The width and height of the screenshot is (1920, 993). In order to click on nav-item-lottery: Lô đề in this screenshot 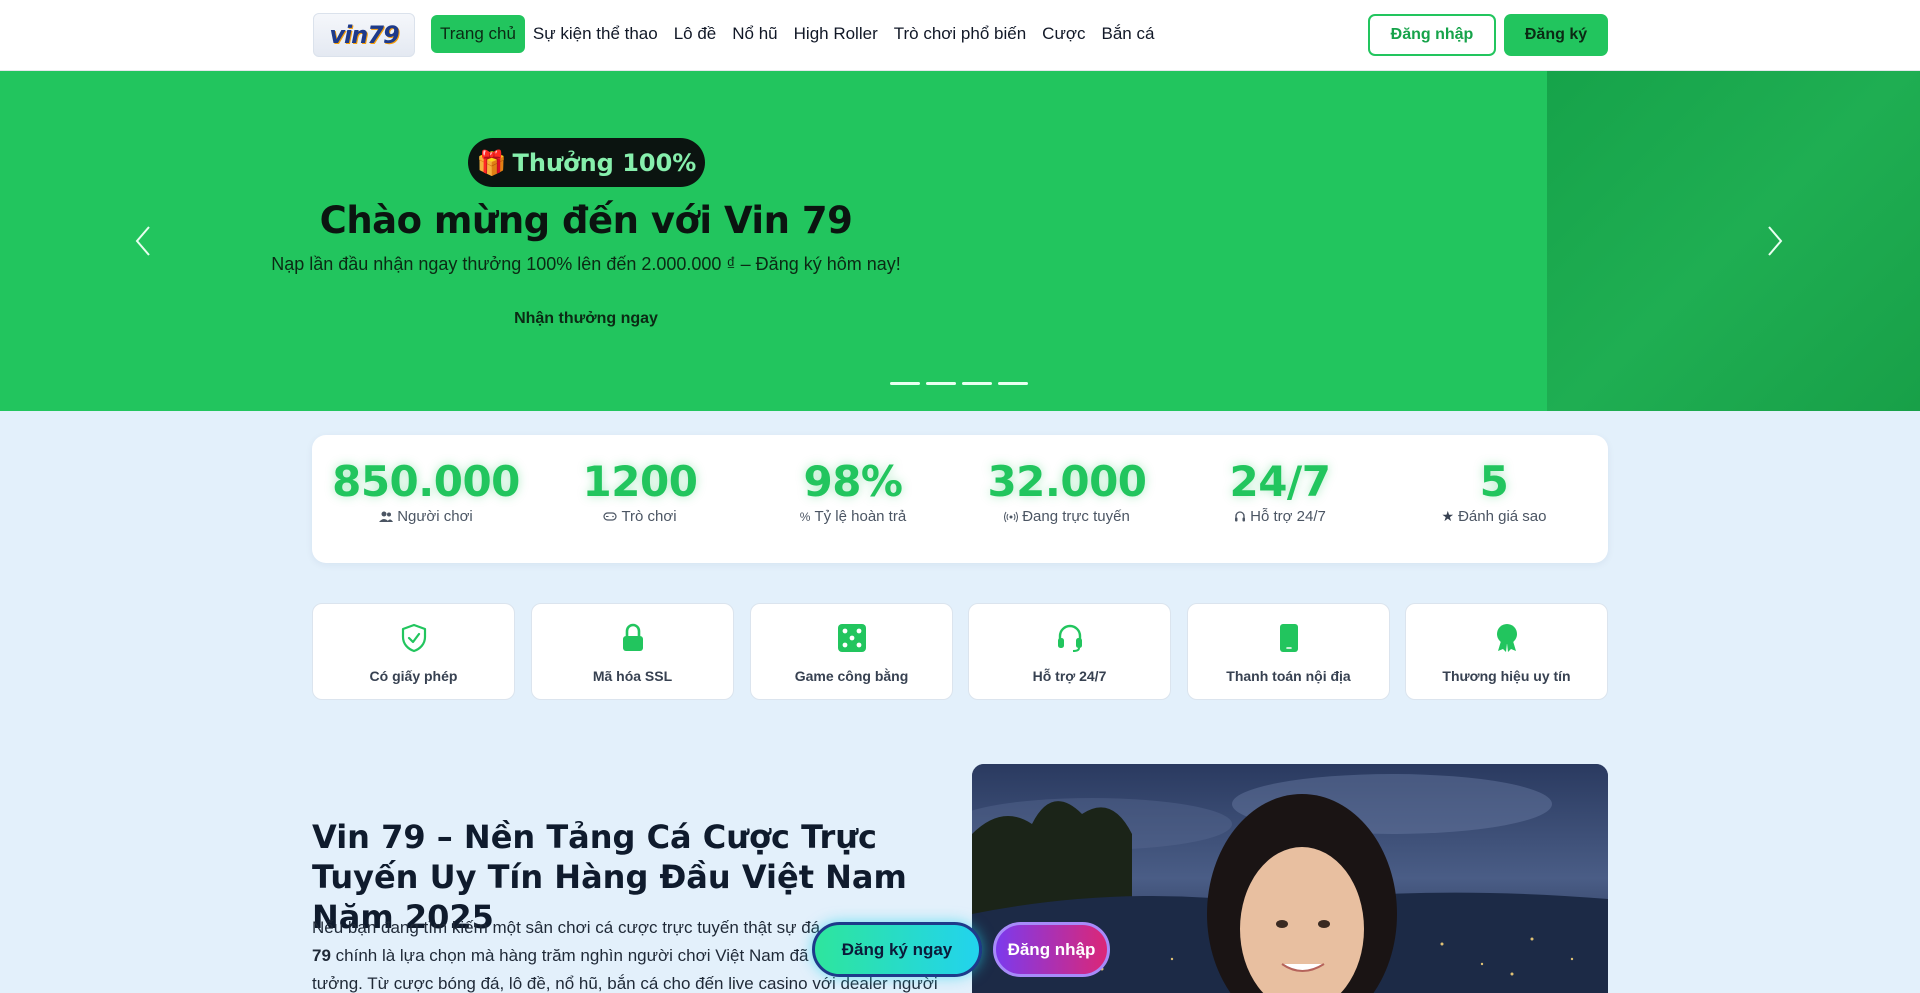, I will do `click(695, 34)`.